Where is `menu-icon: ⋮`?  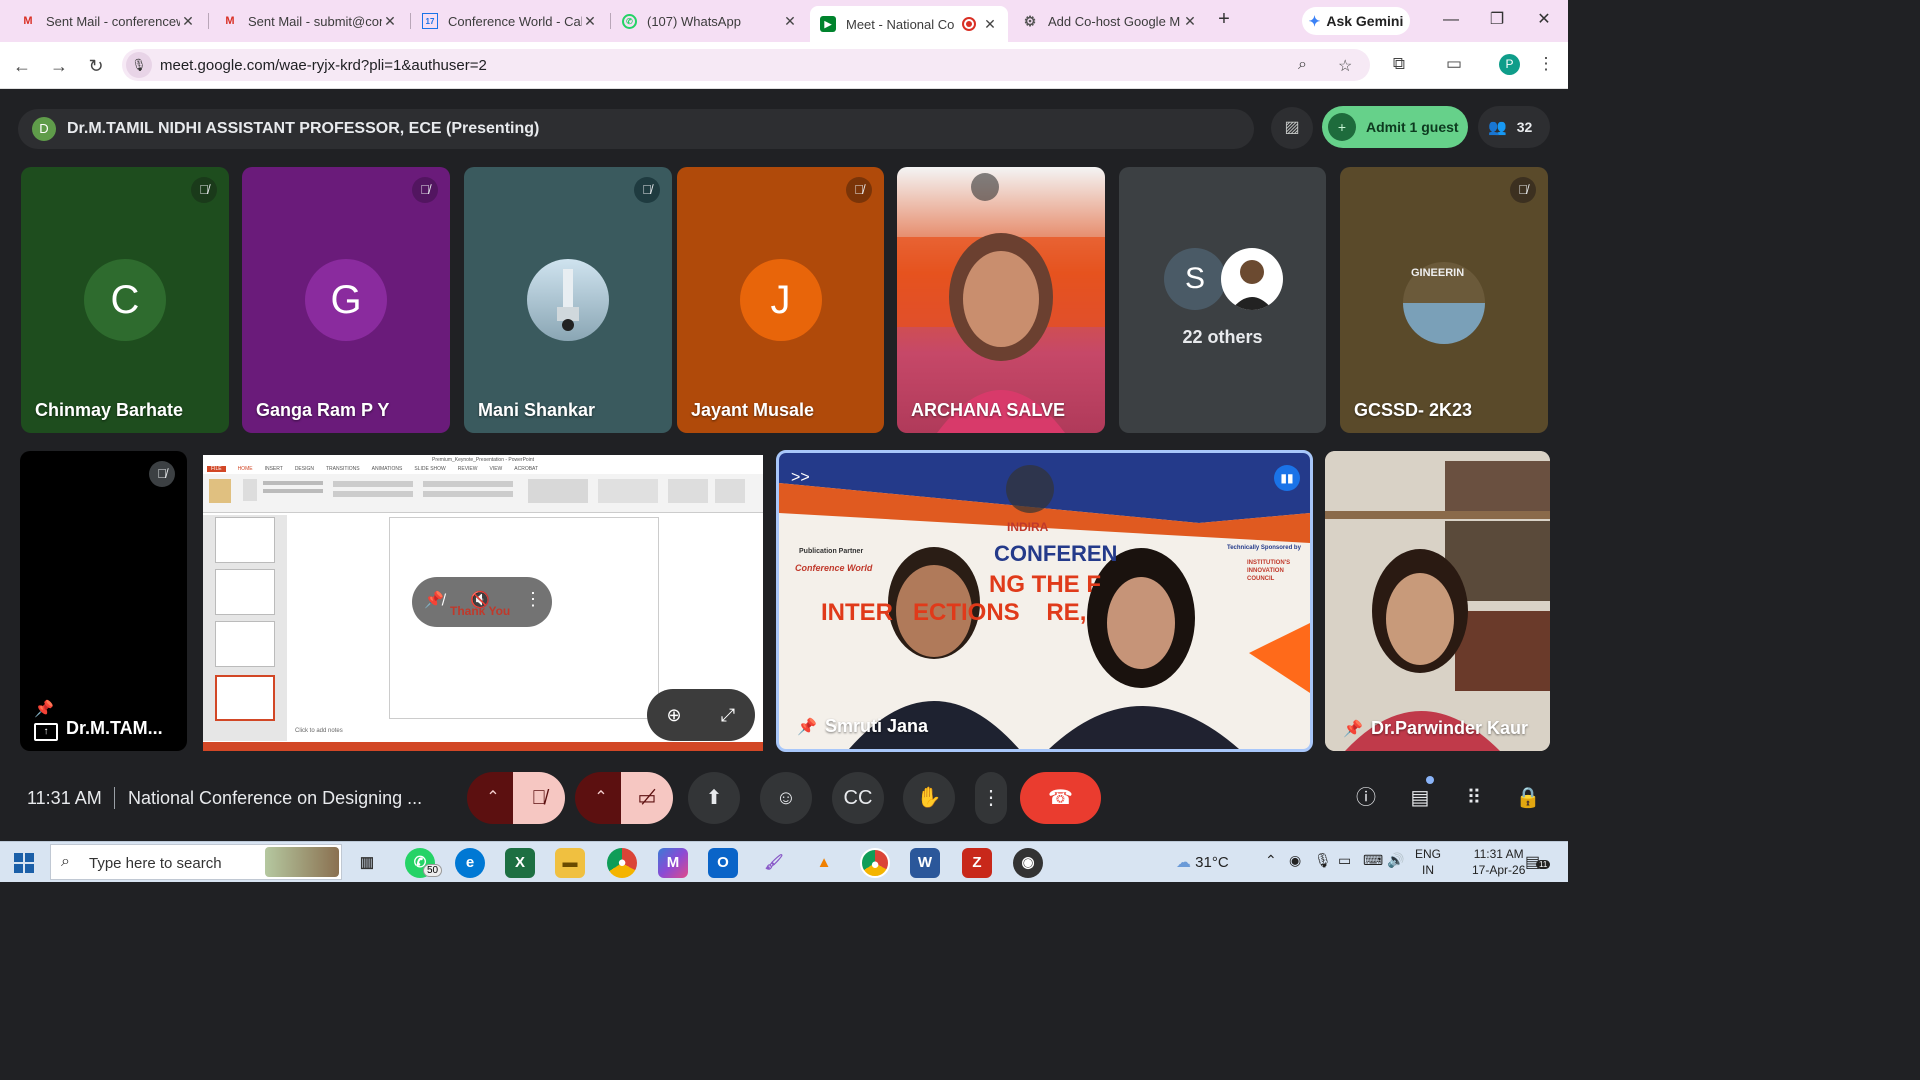
menu-icon: ⋮ is located at coordinates (1546, 64).